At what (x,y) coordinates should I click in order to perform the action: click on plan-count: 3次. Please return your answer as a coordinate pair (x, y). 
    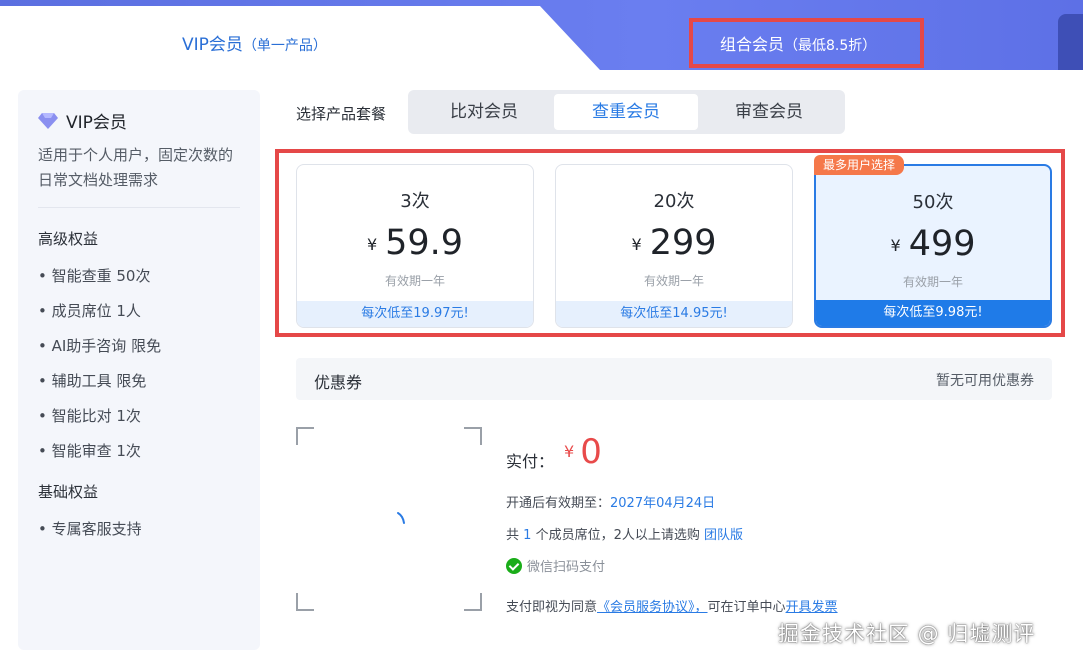
    Looking at the image, I should click on (415, 201).